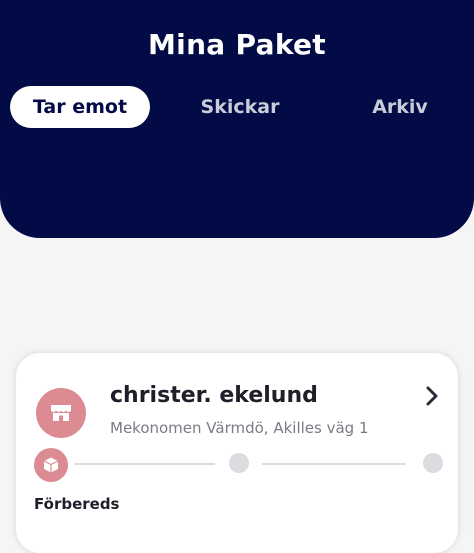 This screenshot has height=553, width=474. Describe the element at coordinates (432, 396) in the screenshot. I see `chevron-right-icon` at that location.